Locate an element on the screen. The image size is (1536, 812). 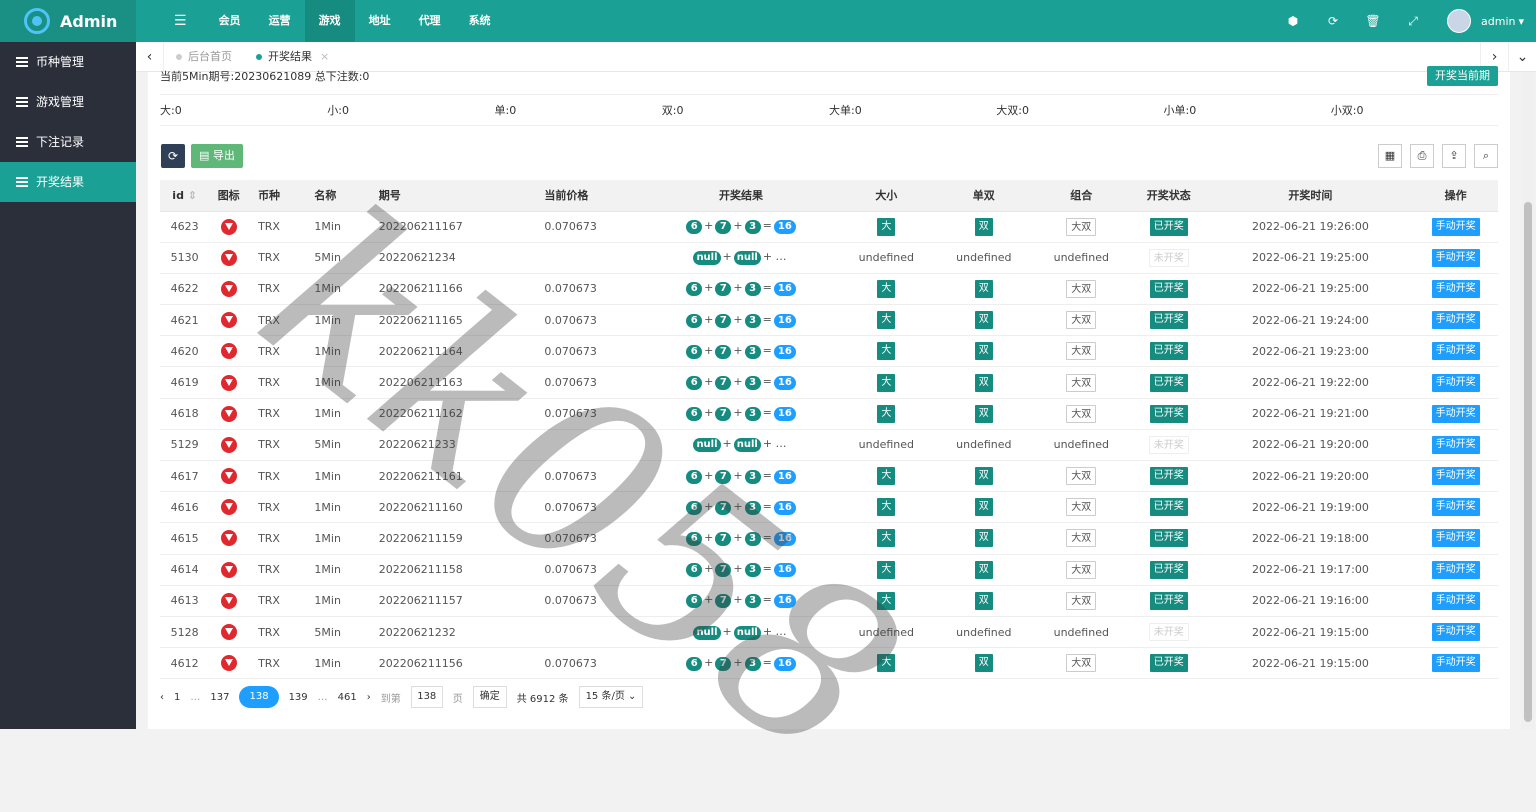
sidebar-item-label: 币种管理 is located at coordinates (60, 62).